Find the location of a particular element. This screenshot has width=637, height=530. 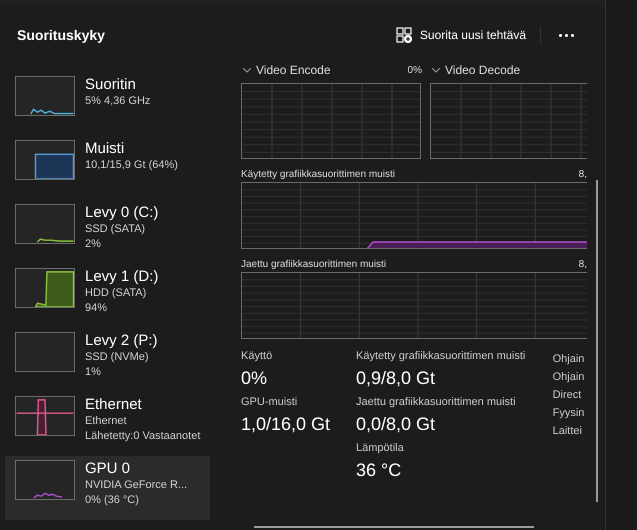

sidebar-item: Muisti 10,1/15,9 Gt (64%) is located at coordinates (107, 168).